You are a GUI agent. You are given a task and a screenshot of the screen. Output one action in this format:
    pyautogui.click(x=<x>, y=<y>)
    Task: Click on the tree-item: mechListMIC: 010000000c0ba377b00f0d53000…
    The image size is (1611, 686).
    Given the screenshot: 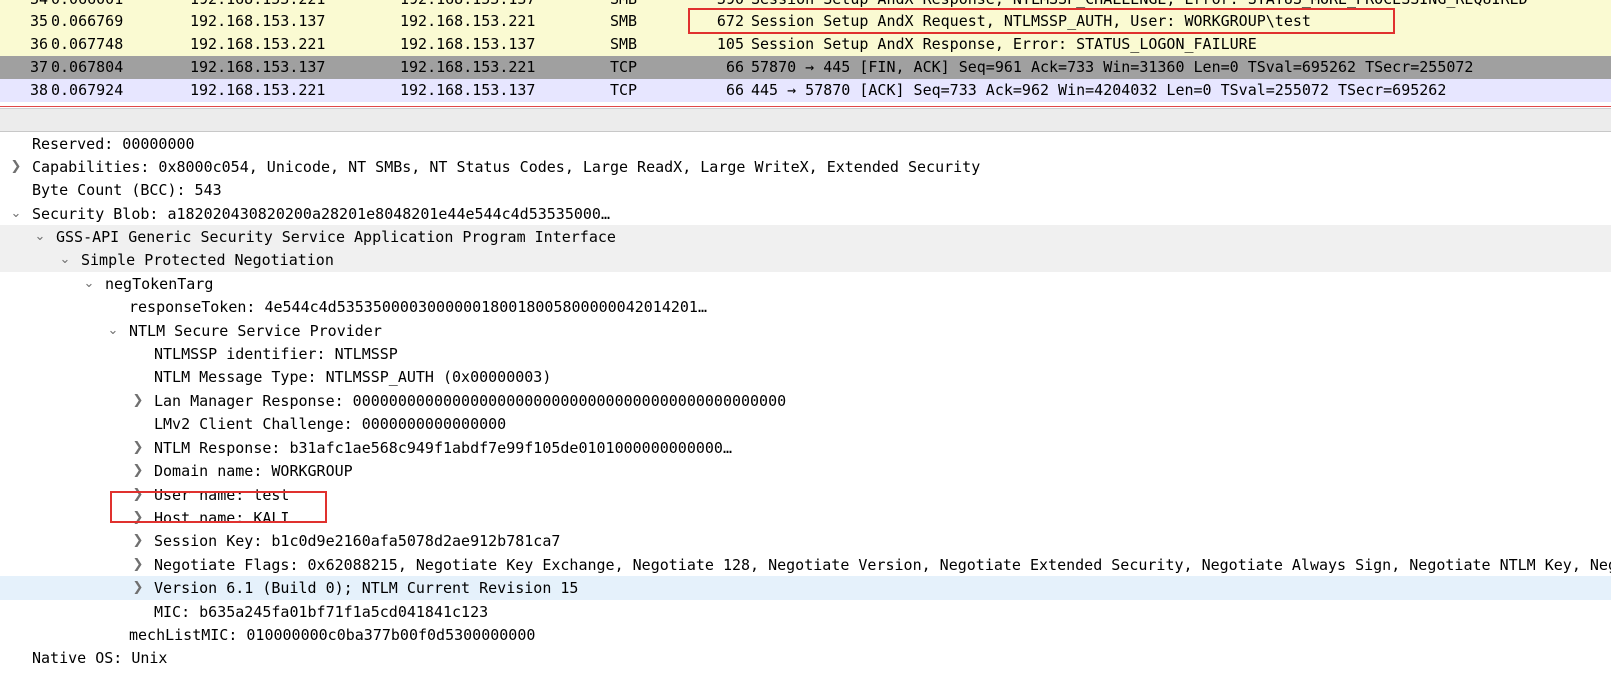 What is the action you would take?
    pyautogui.click(x=805, y=635)
    